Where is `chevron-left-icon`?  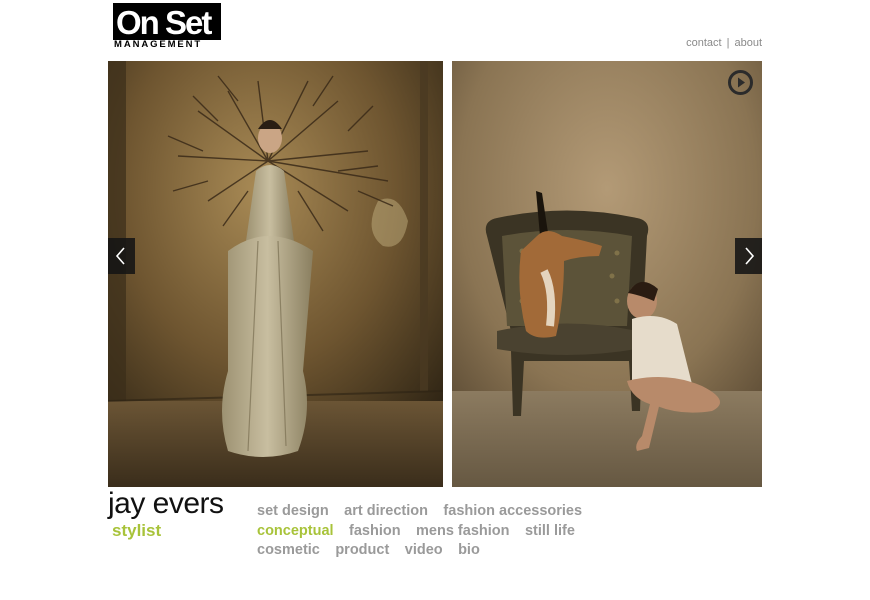
chevron-left-icon is located at coordinates (120, 256).